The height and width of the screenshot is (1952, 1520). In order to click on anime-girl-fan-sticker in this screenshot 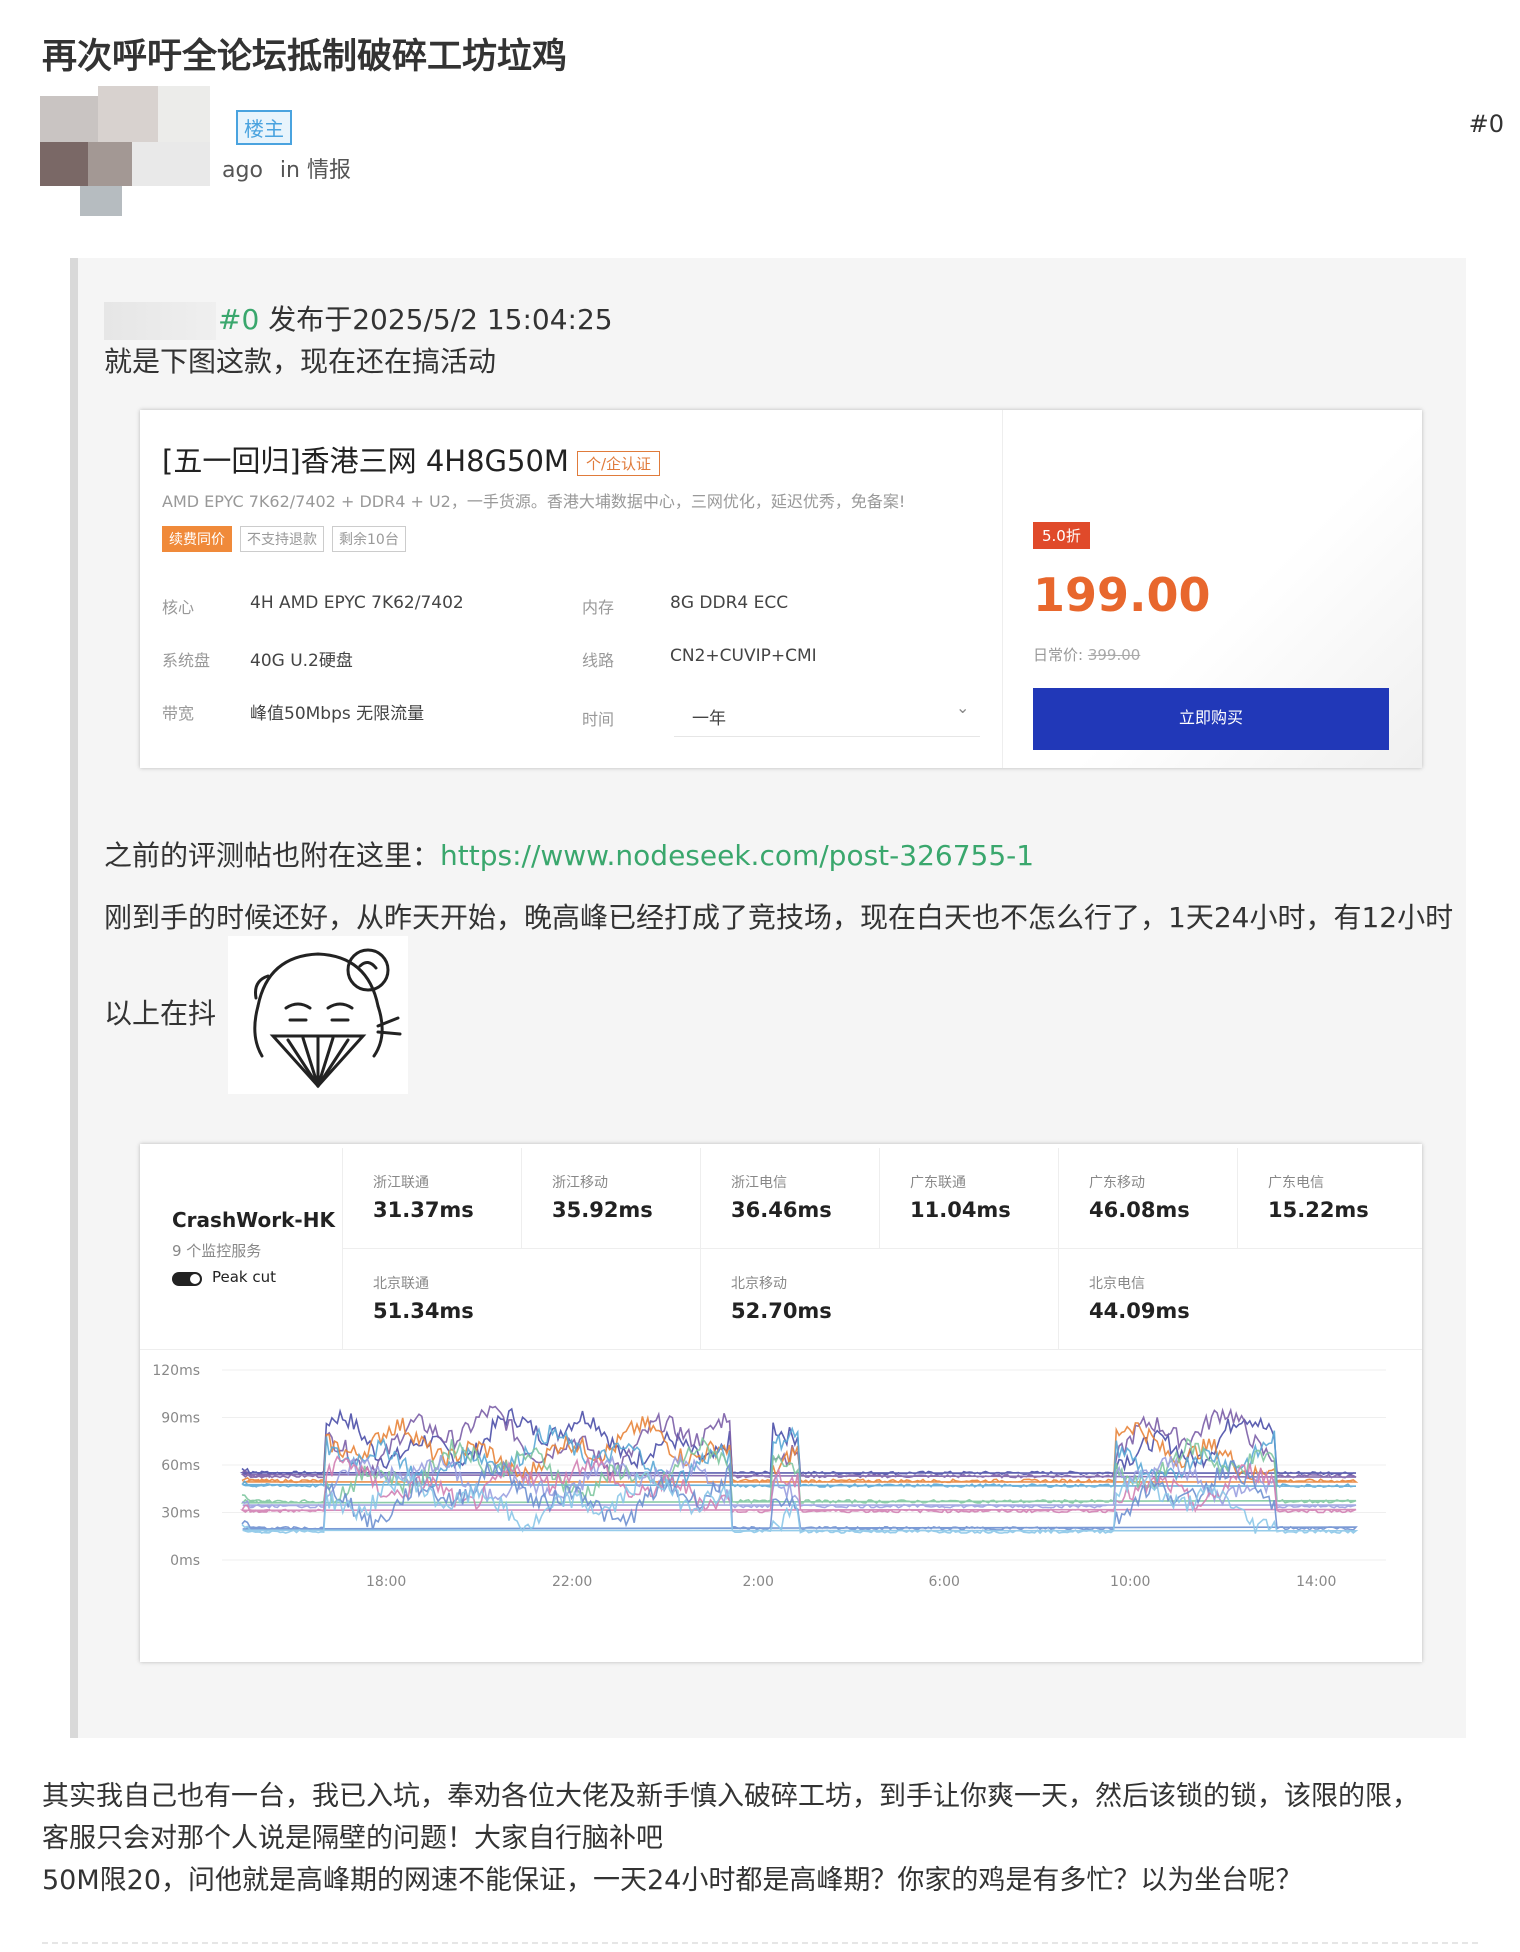, I will do `click(318, 1015)`.